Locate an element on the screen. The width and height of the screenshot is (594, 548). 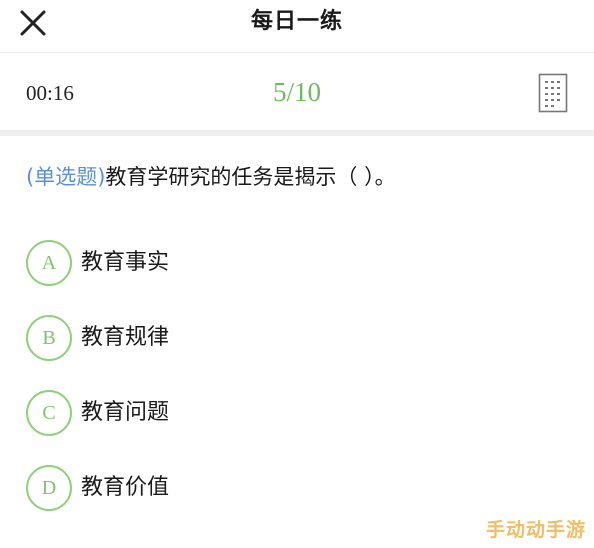
option-letter-circle: D is located at coordinates (49, 488).